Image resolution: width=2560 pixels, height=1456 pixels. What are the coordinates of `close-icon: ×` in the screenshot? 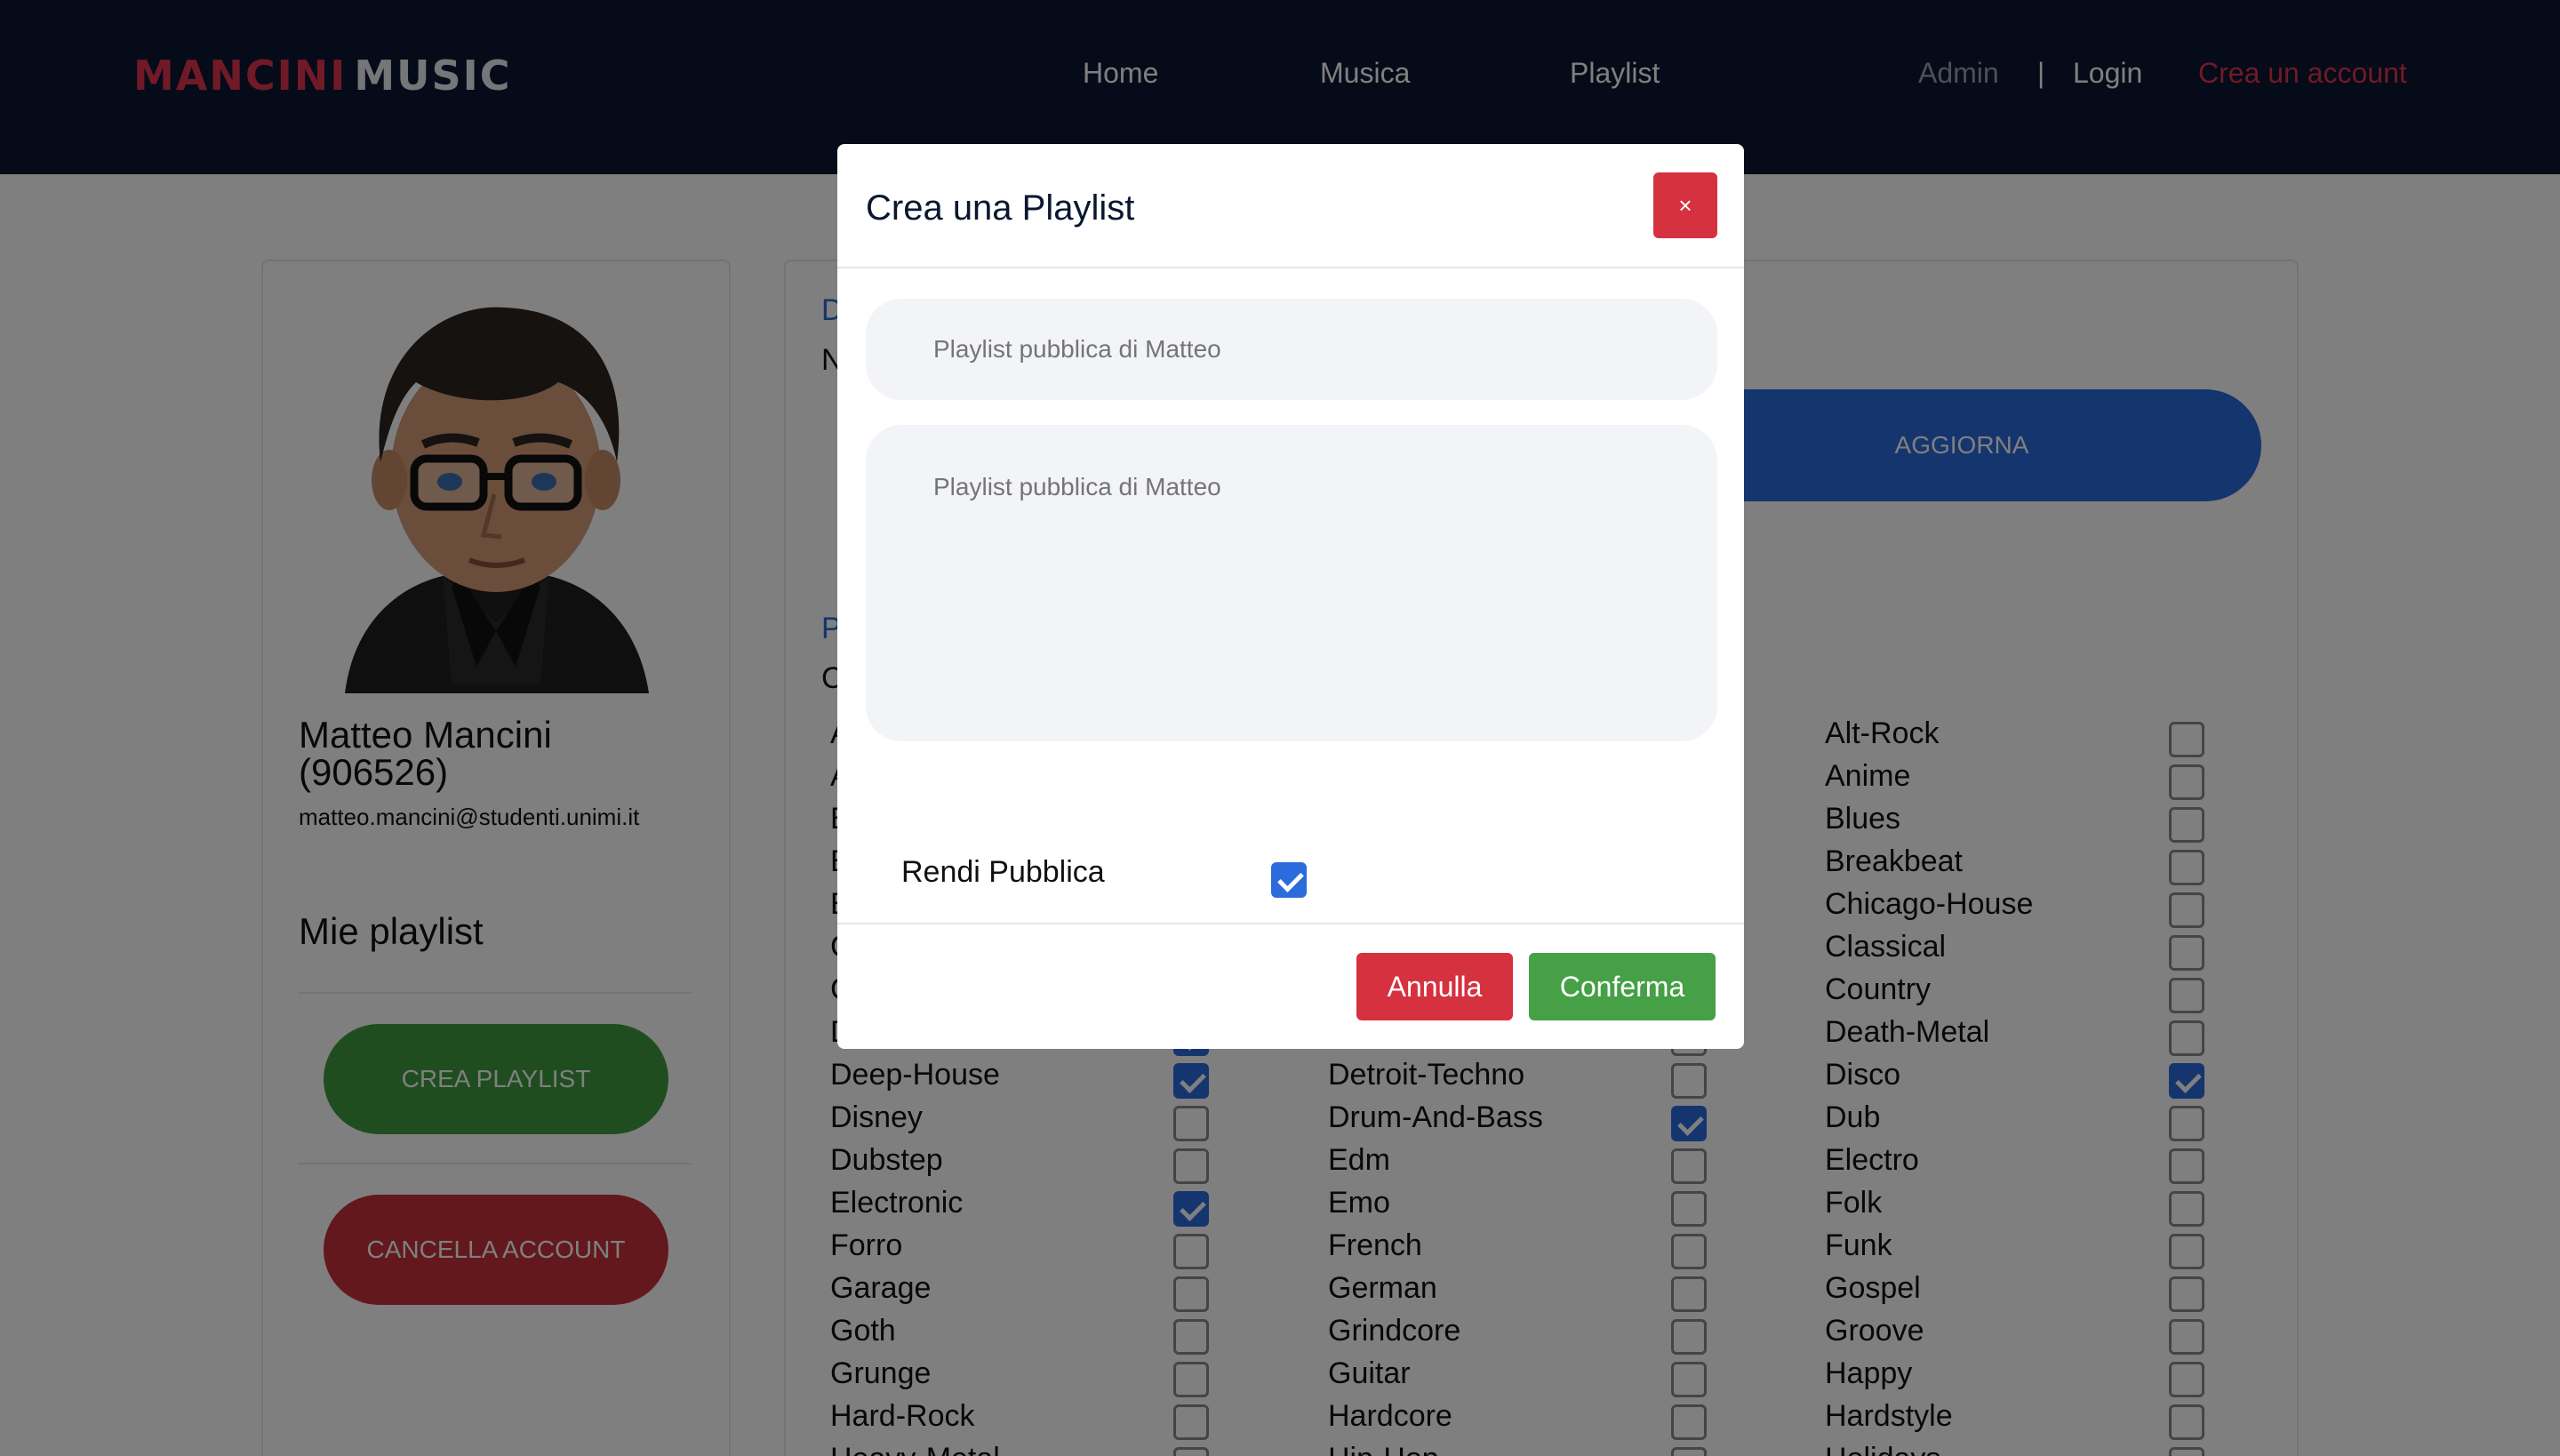 It's located at (1685, 205).